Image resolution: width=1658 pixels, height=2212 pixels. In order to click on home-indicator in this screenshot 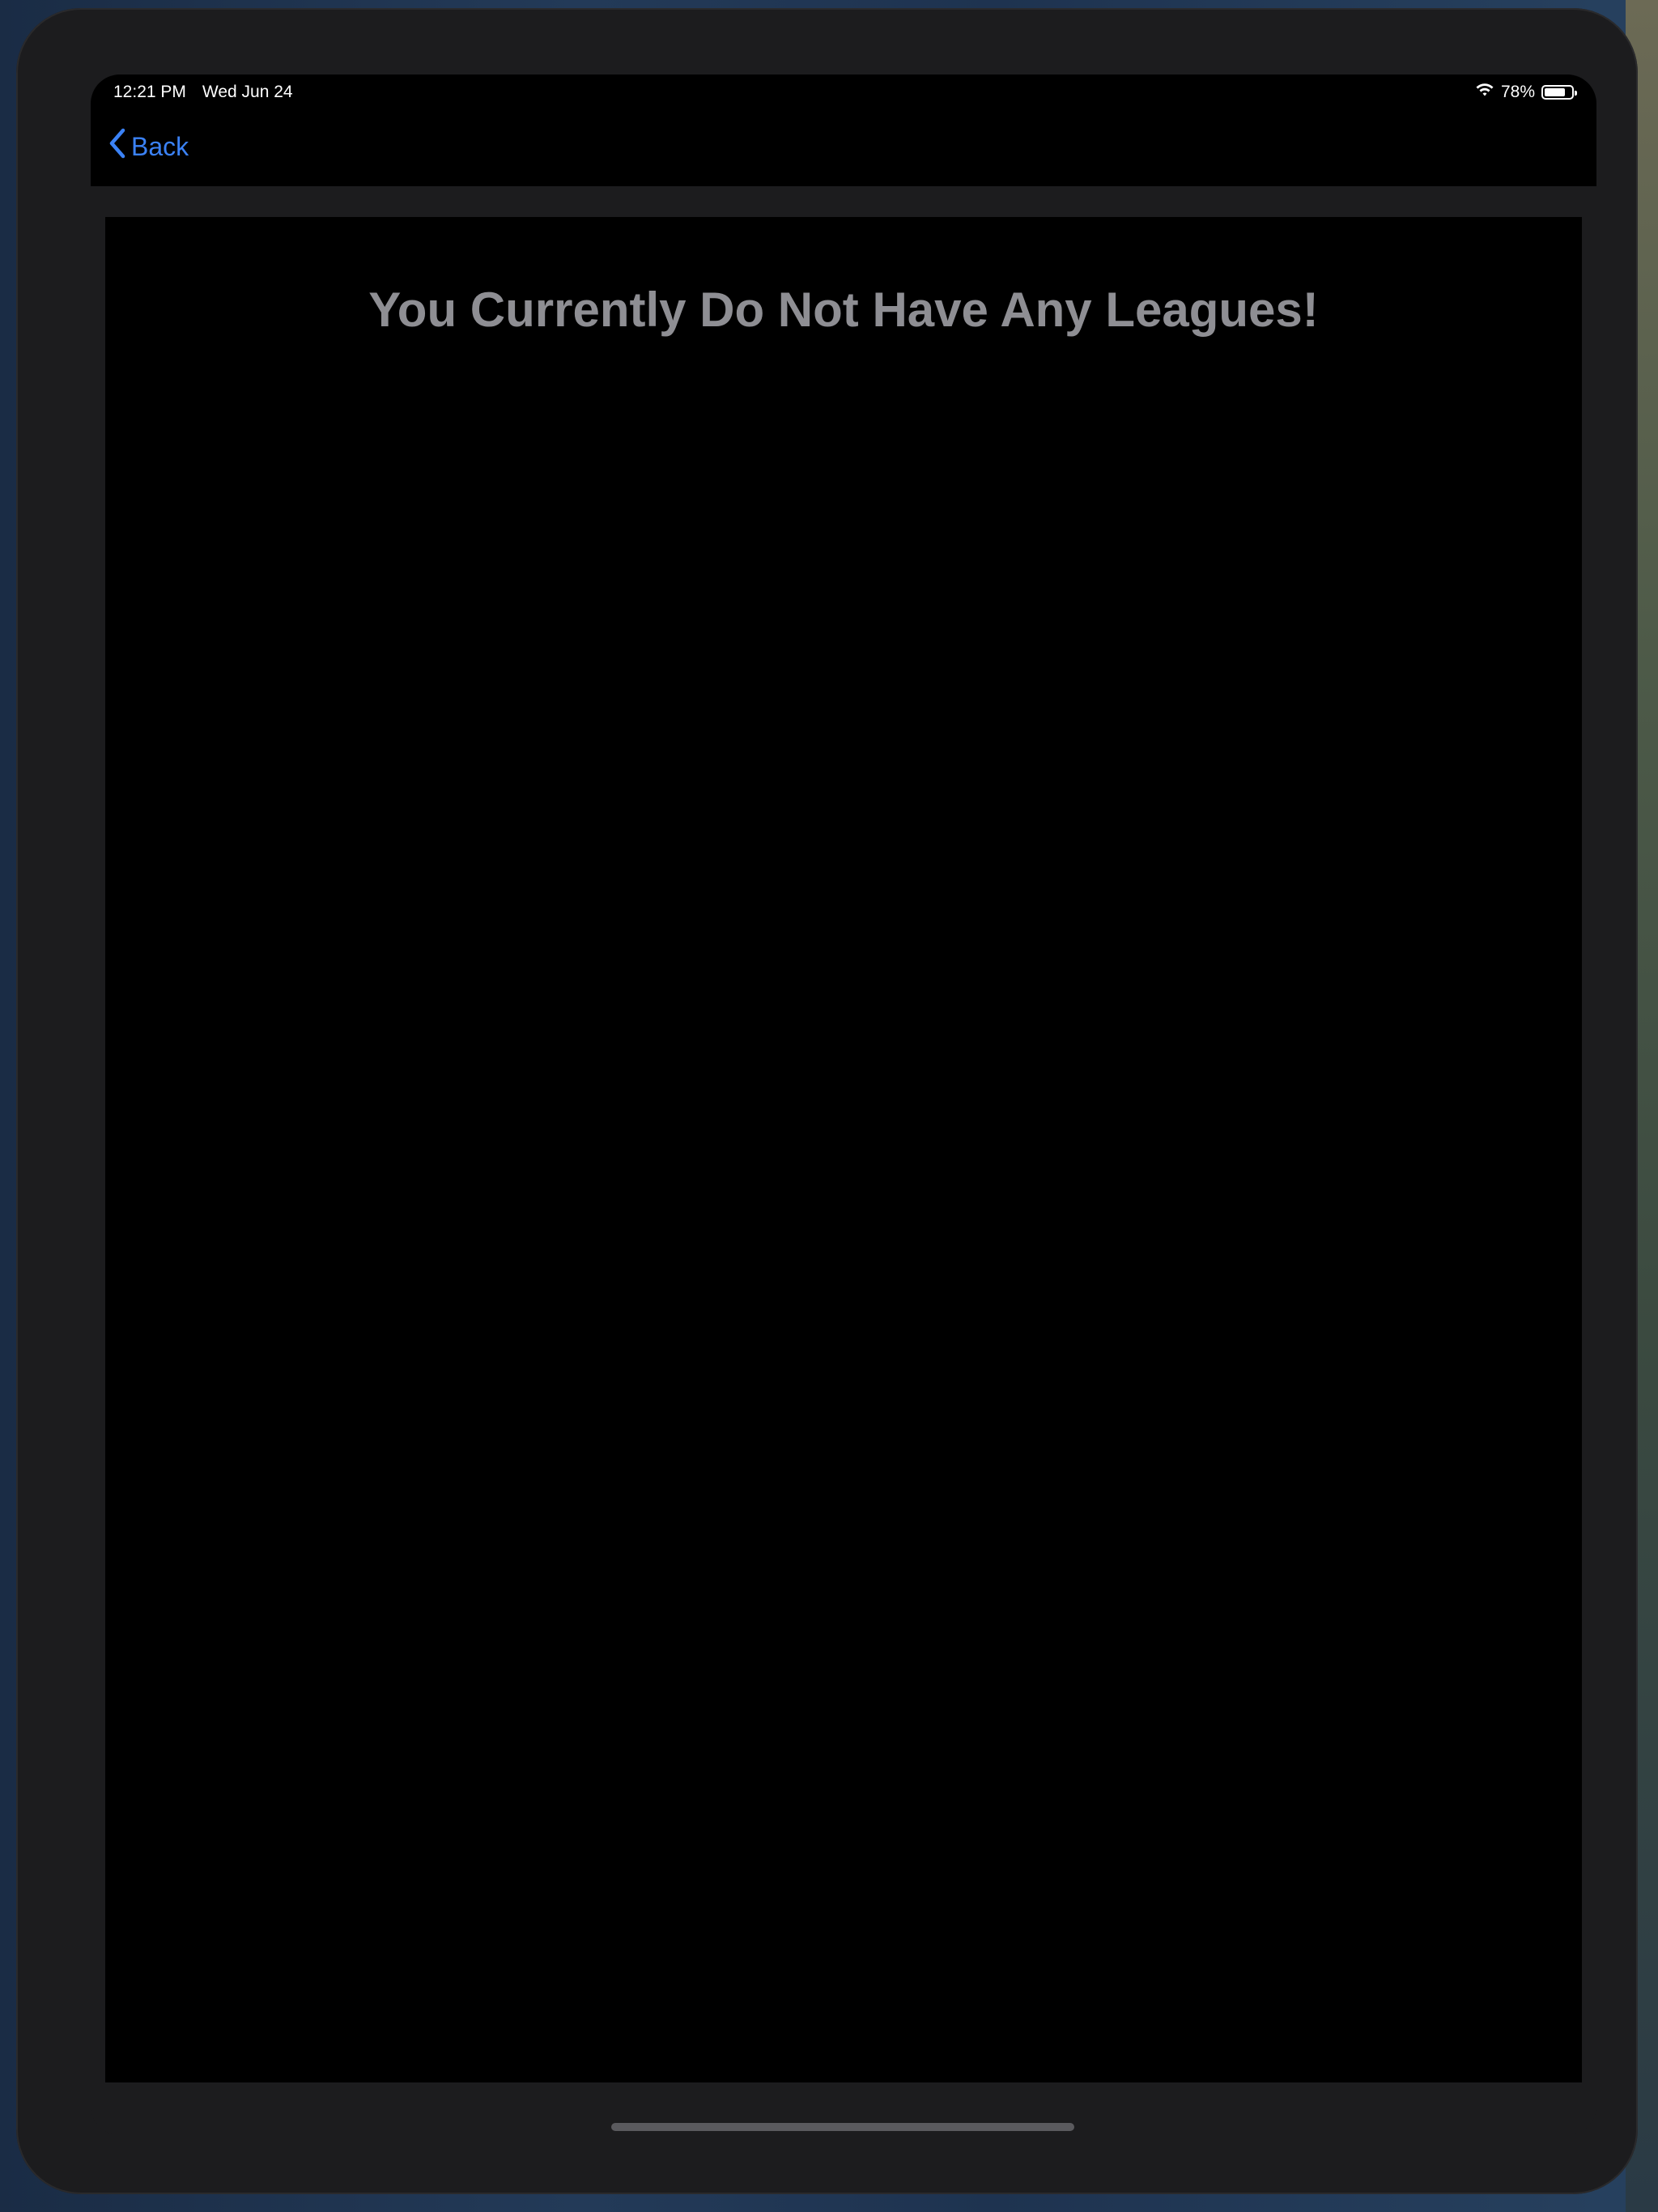, I will do `click(842, 2127)`.